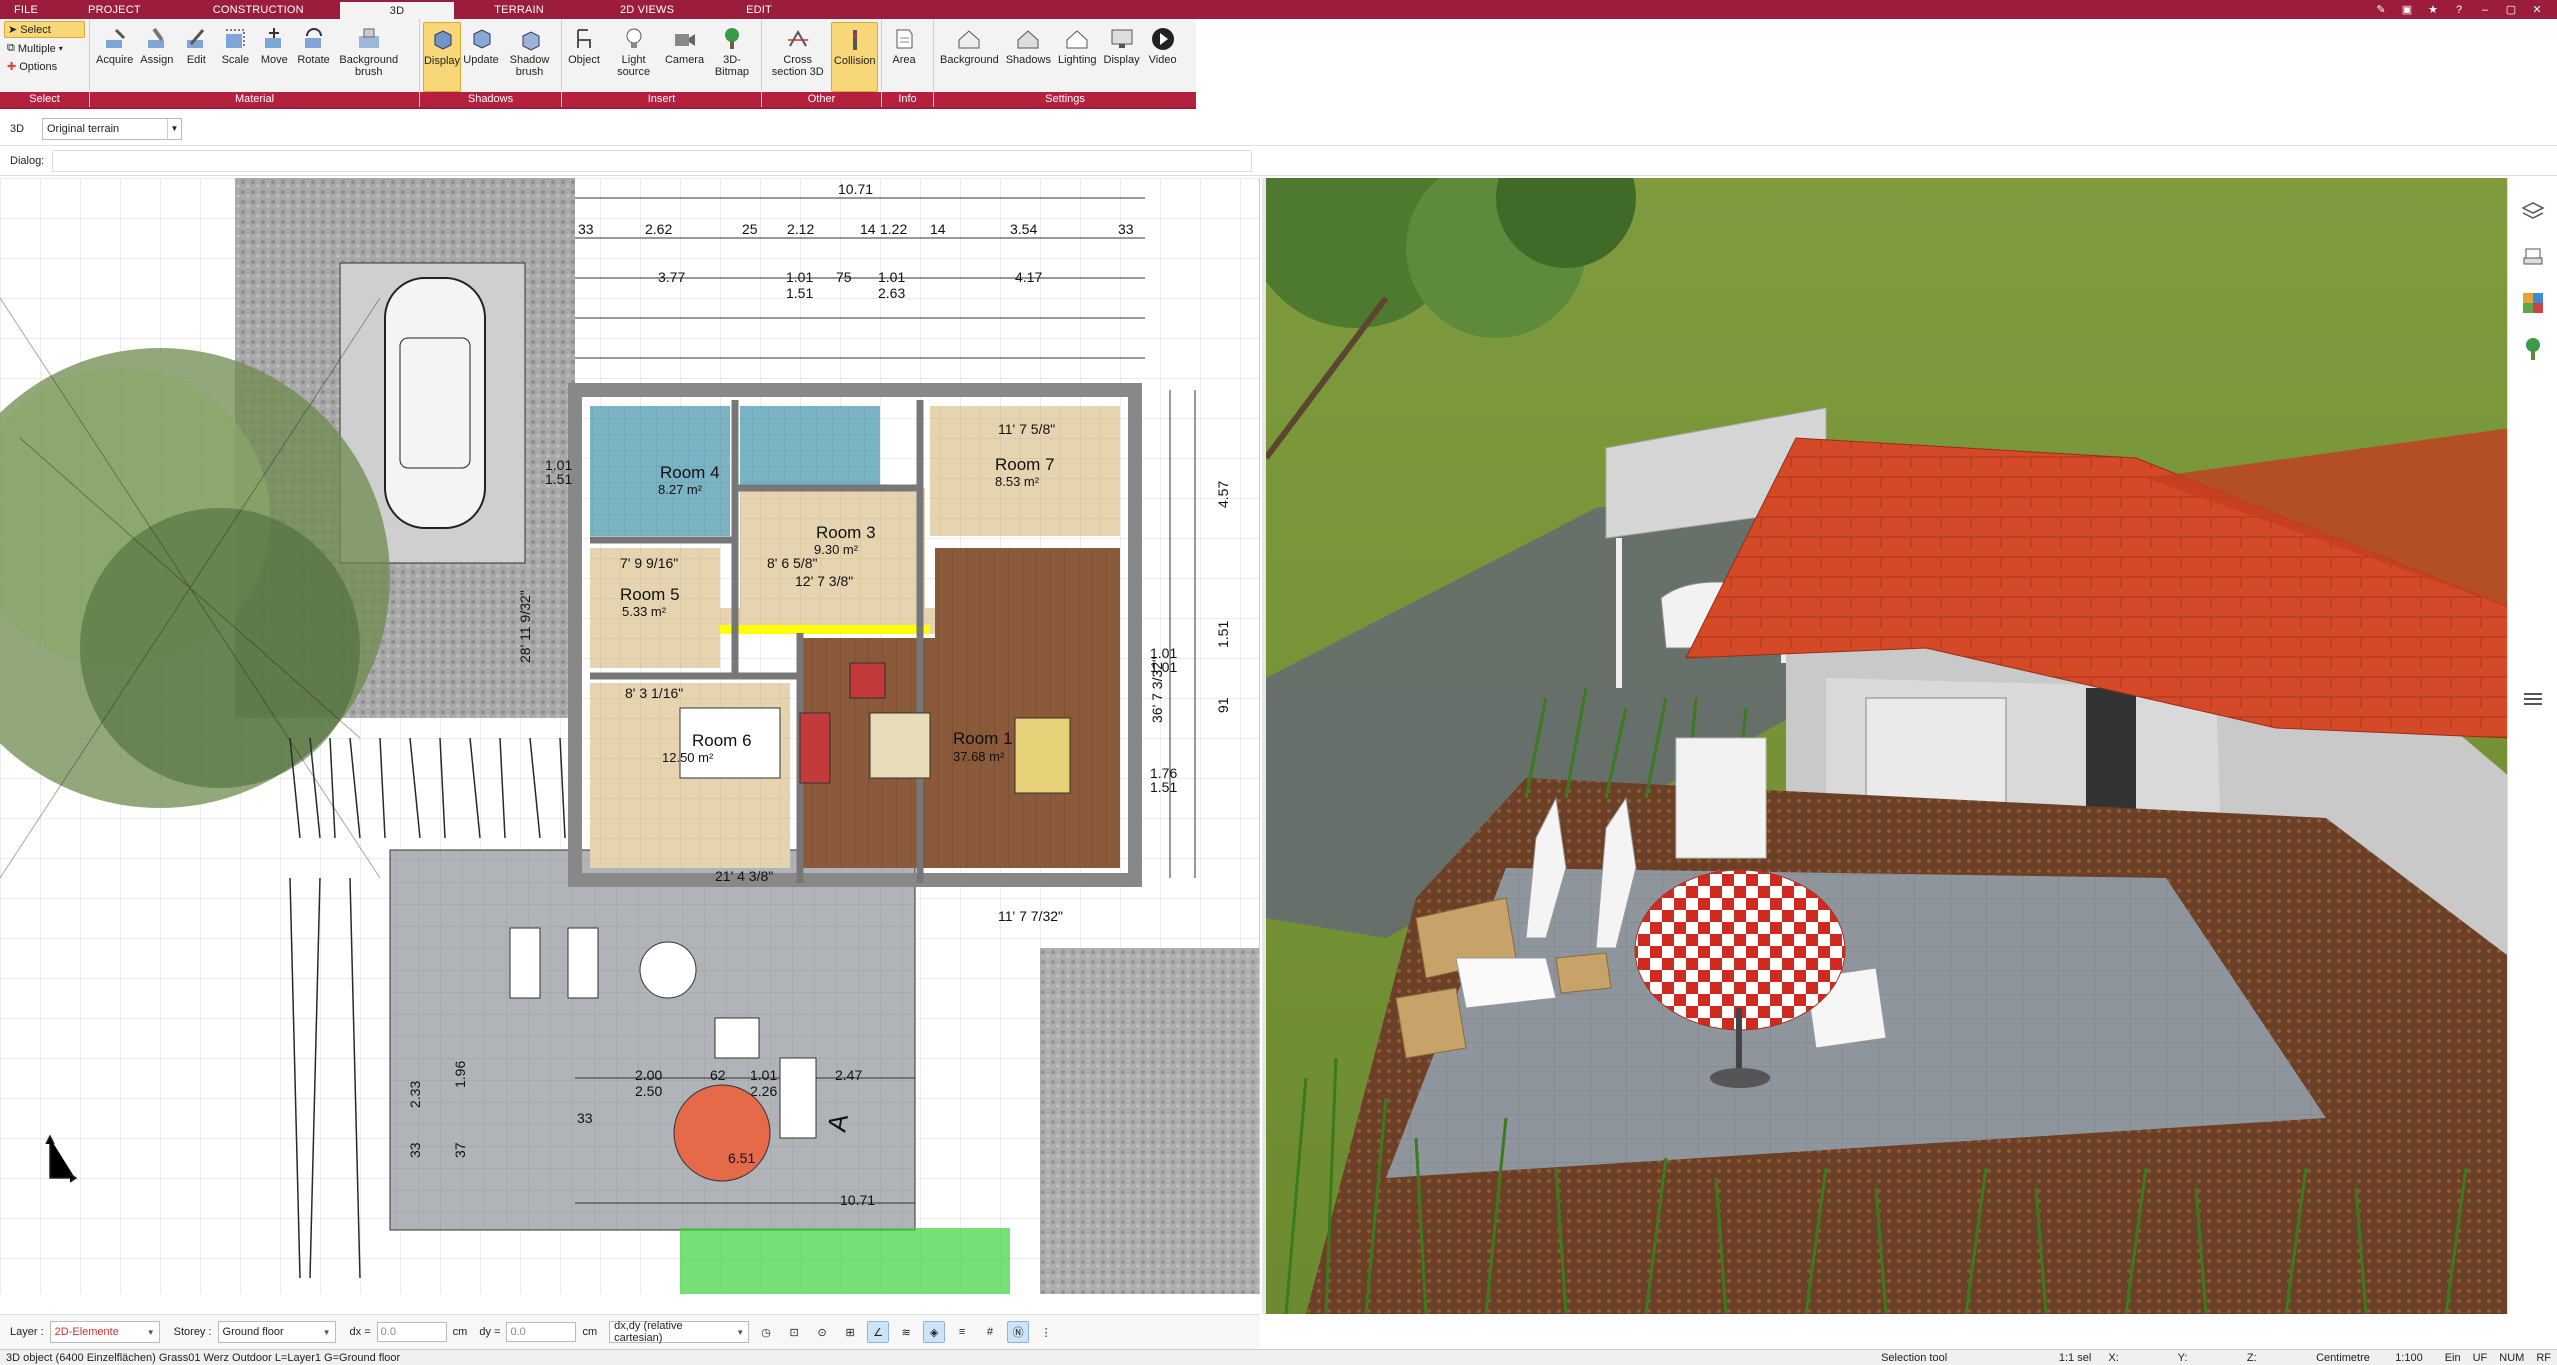  I want to click on tab-file: FILE, so click(26, 9).